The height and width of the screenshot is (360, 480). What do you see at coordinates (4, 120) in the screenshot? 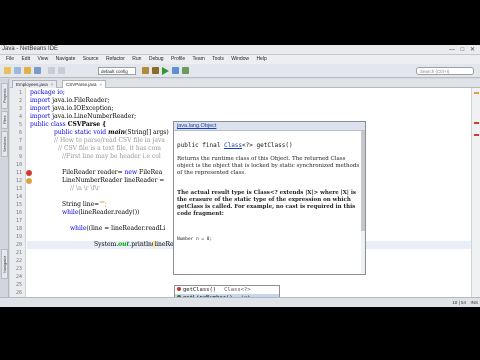
I see `side-tab-files: Files` at bounding box center [4, 120].